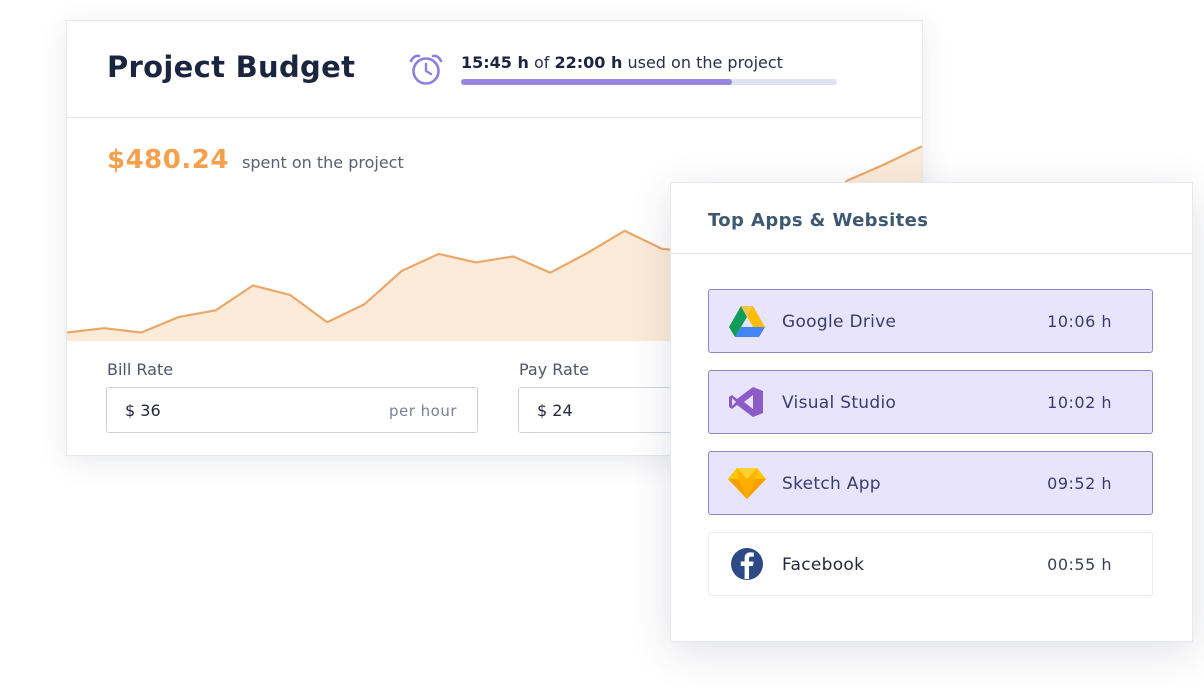 The height and width of the screenshot is (688, 1204). What do you see at coordinates (555, 410) in the screenshot?
I see `pay-rate-value: $ 24` at bounding box center [555, 410].